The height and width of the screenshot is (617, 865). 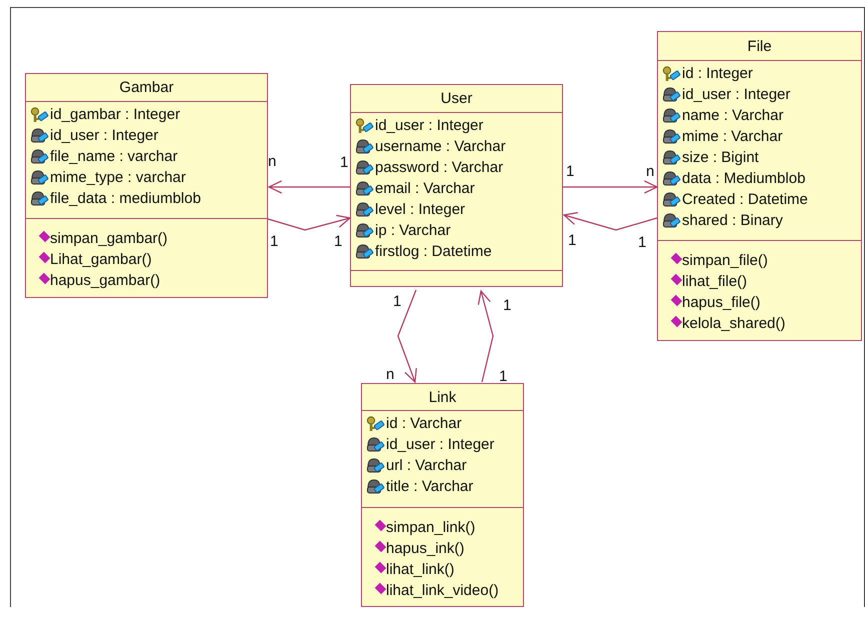 I want to click on method-text: simpan_file(), so click(x=725, y=260).